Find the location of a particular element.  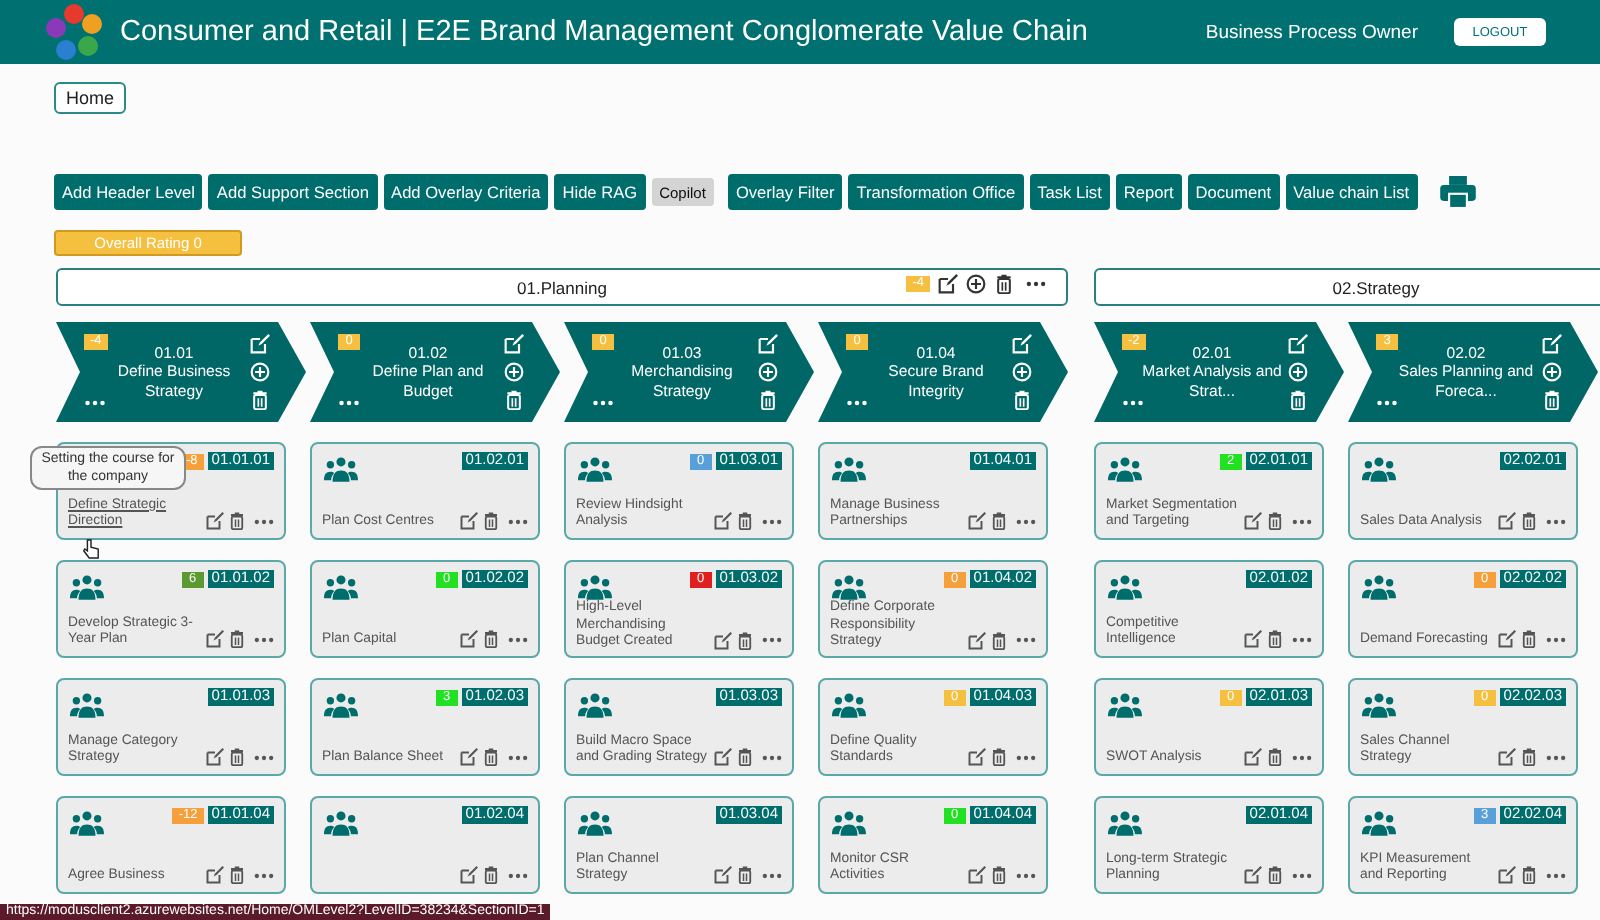

toolbar-button: Document is located at coordinates (1233, 192).